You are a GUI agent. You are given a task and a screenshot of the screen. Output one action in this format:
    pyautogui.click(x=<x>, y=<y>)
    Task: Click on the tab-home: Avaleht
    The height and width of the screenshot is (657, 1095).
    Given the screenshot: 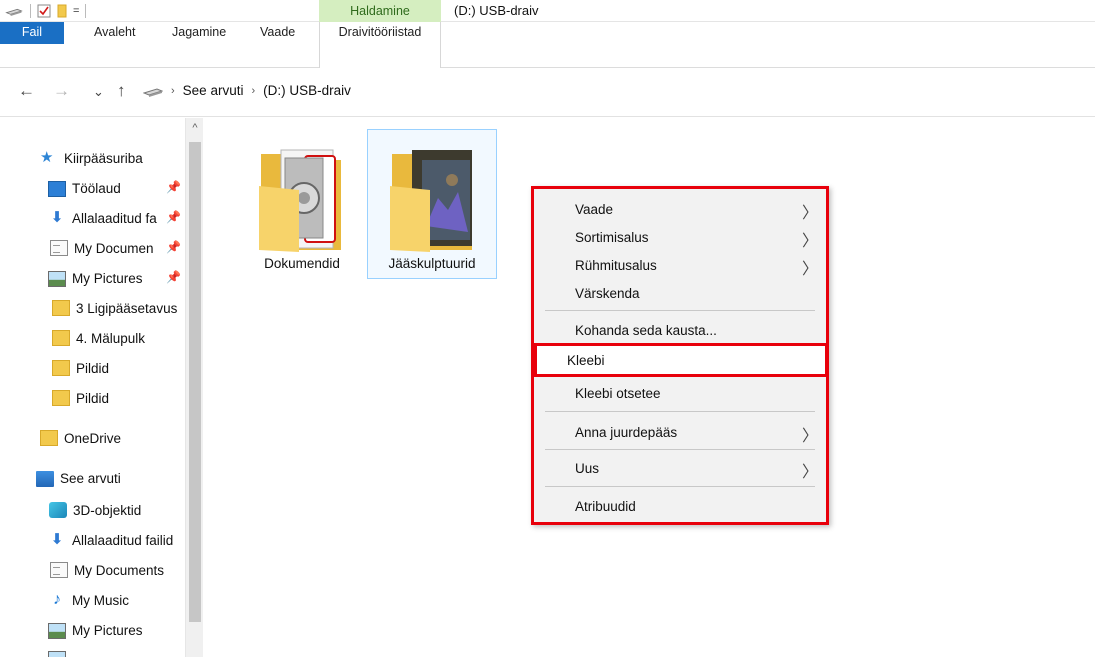 What is the action you would take?
    pyautogui.click(x=114, y=33)
    